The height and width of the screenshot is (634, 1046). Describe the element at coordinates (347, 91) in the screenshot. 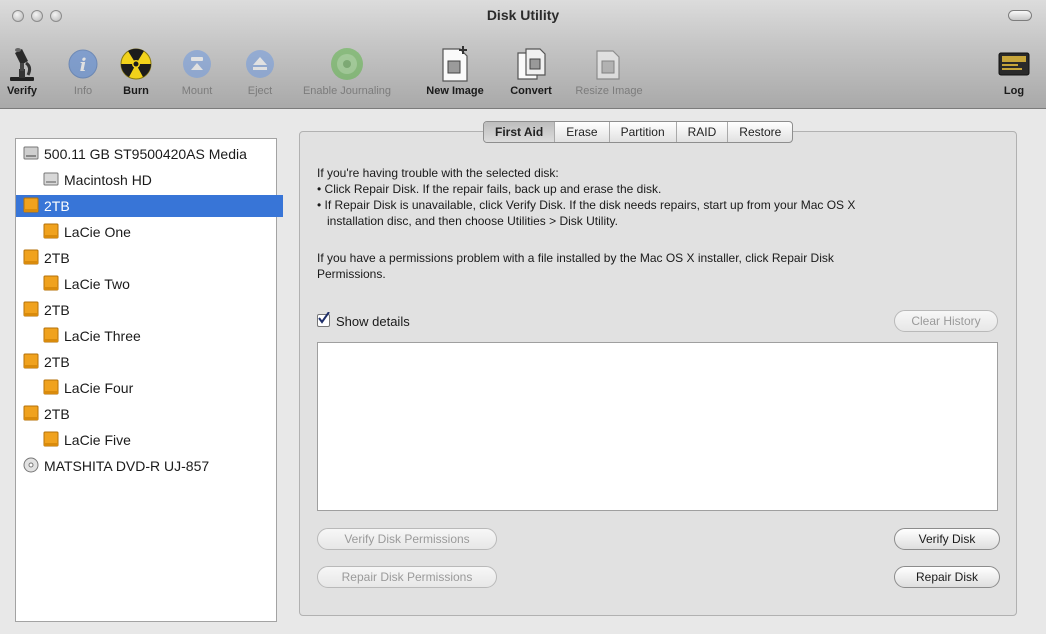

I see `enable-journaling-label: Enable Journaling` at that location.